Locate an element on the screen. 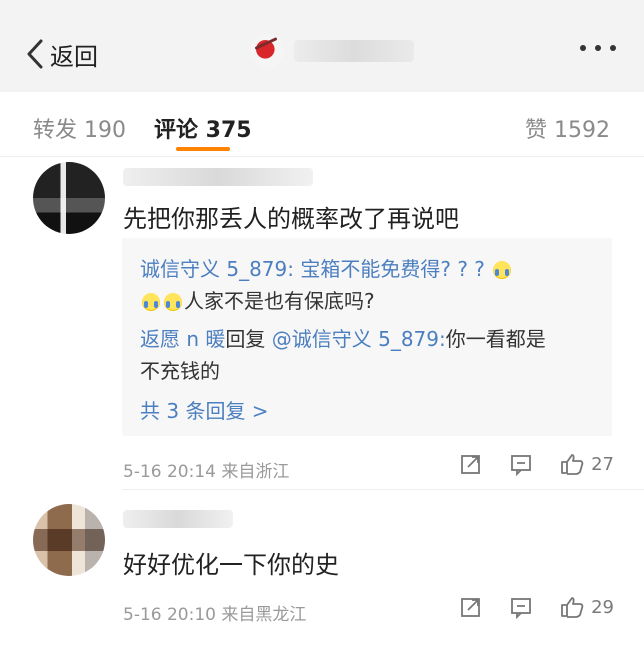  view-more-replies-link: 共 3 条回复 > is located at coordinates (204, 411).